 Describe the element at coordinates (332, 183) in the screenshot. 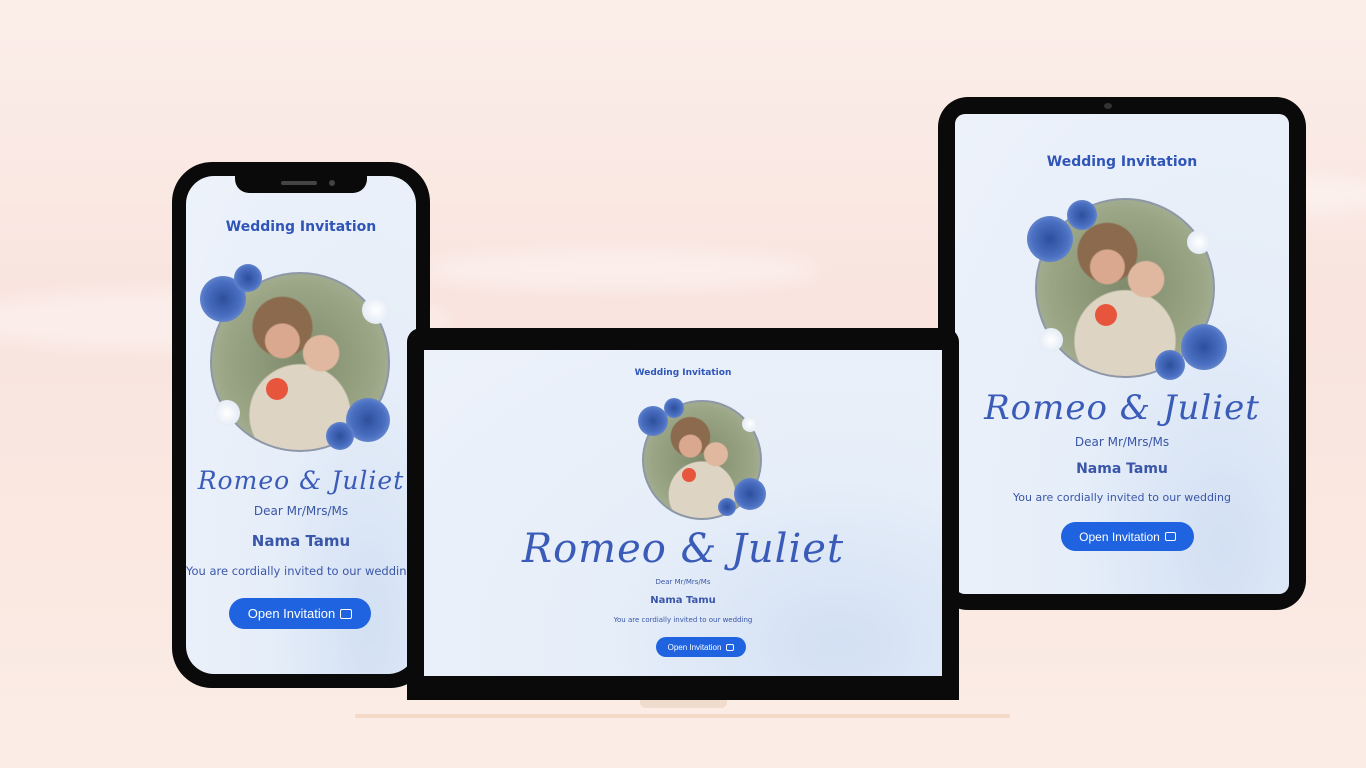

I see `camera` at that location.